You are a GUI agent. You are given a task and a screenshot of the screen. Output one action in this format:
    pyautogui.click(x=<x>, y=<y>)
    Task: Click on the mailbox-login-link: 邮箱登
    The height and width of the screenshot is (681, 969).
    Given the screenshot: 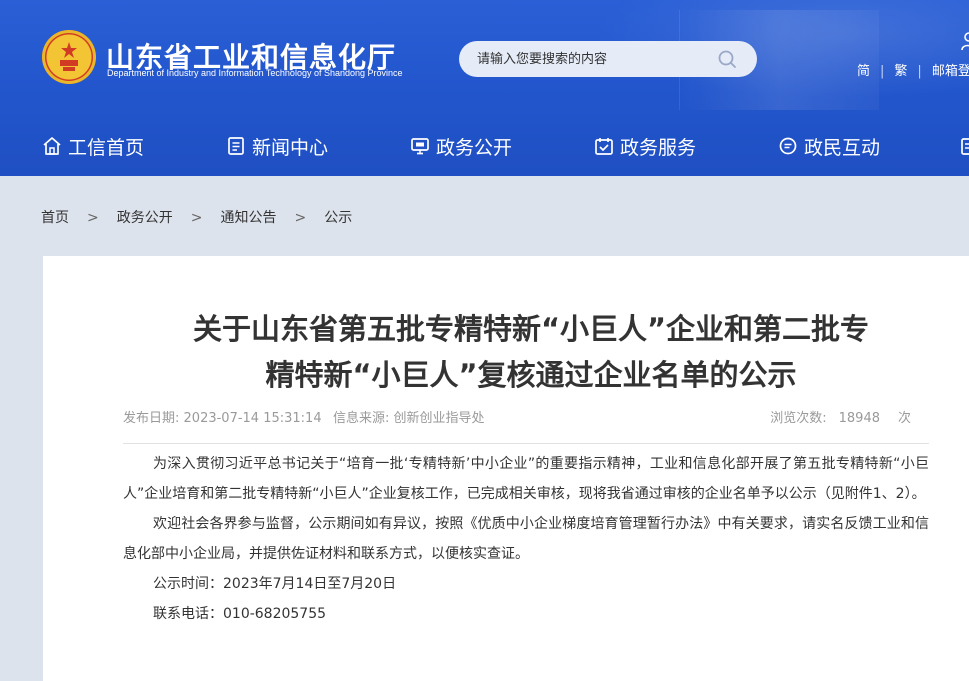 What is the action you would take?
    pyautogui.click(x=950, y=69)
    